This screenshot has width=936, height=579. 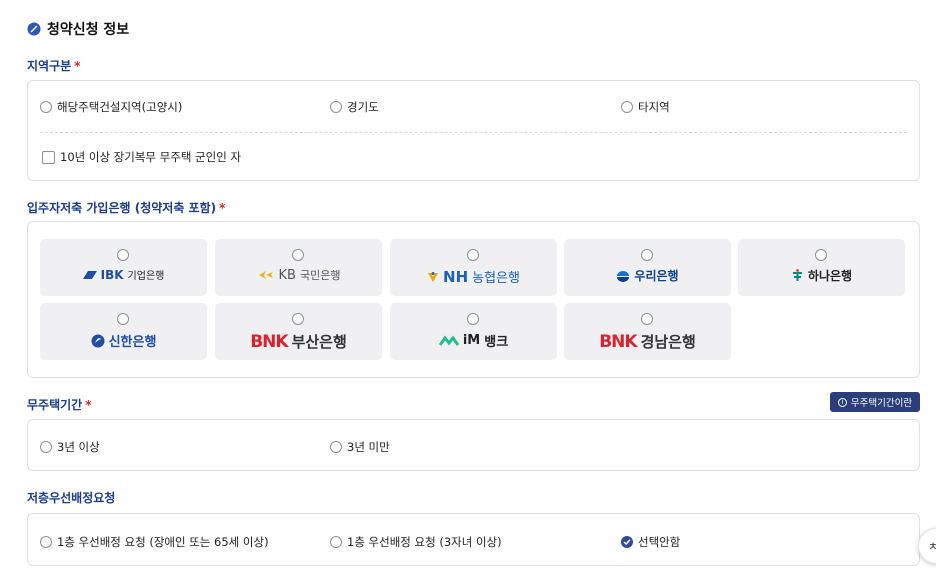 I want to click on bank-option-woori: 우리은행, so click(x=647, y=267).